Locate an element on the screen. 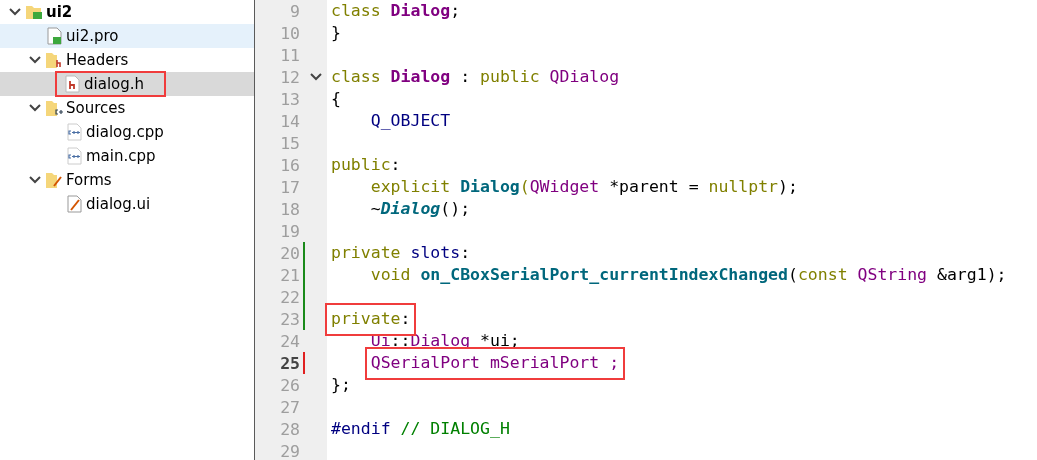 The width and height of the screenshot is (1037, 460). line-number: 13 is located at coordinates (289, 99).